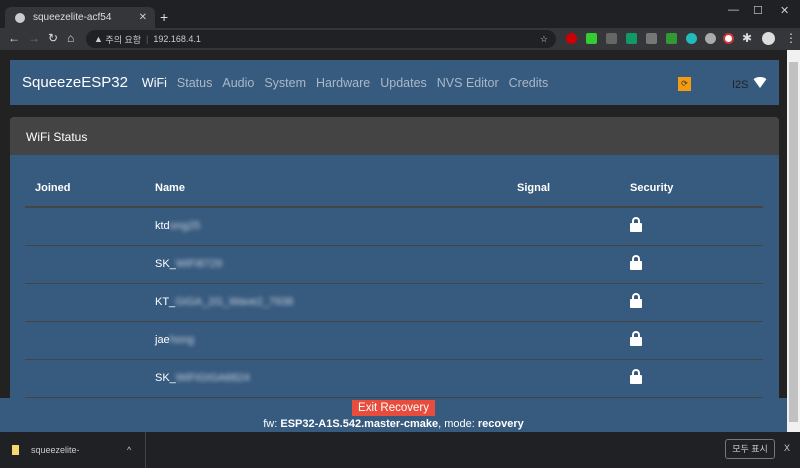  What do you see at coordinates (162, 340) in the screenshot?
I see `ssid-visible: jae` at bounding box center [162, 340].